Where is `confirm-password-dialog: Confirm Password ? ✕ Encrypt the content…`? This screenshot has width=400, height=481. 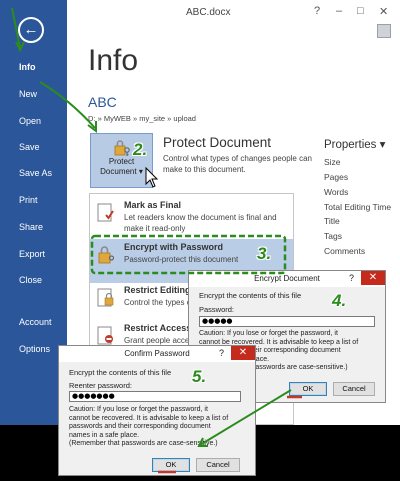
confirm-password-dialog: Confirm Password ? ✕ Encrypt the content… is located at coordinates (157, 410).